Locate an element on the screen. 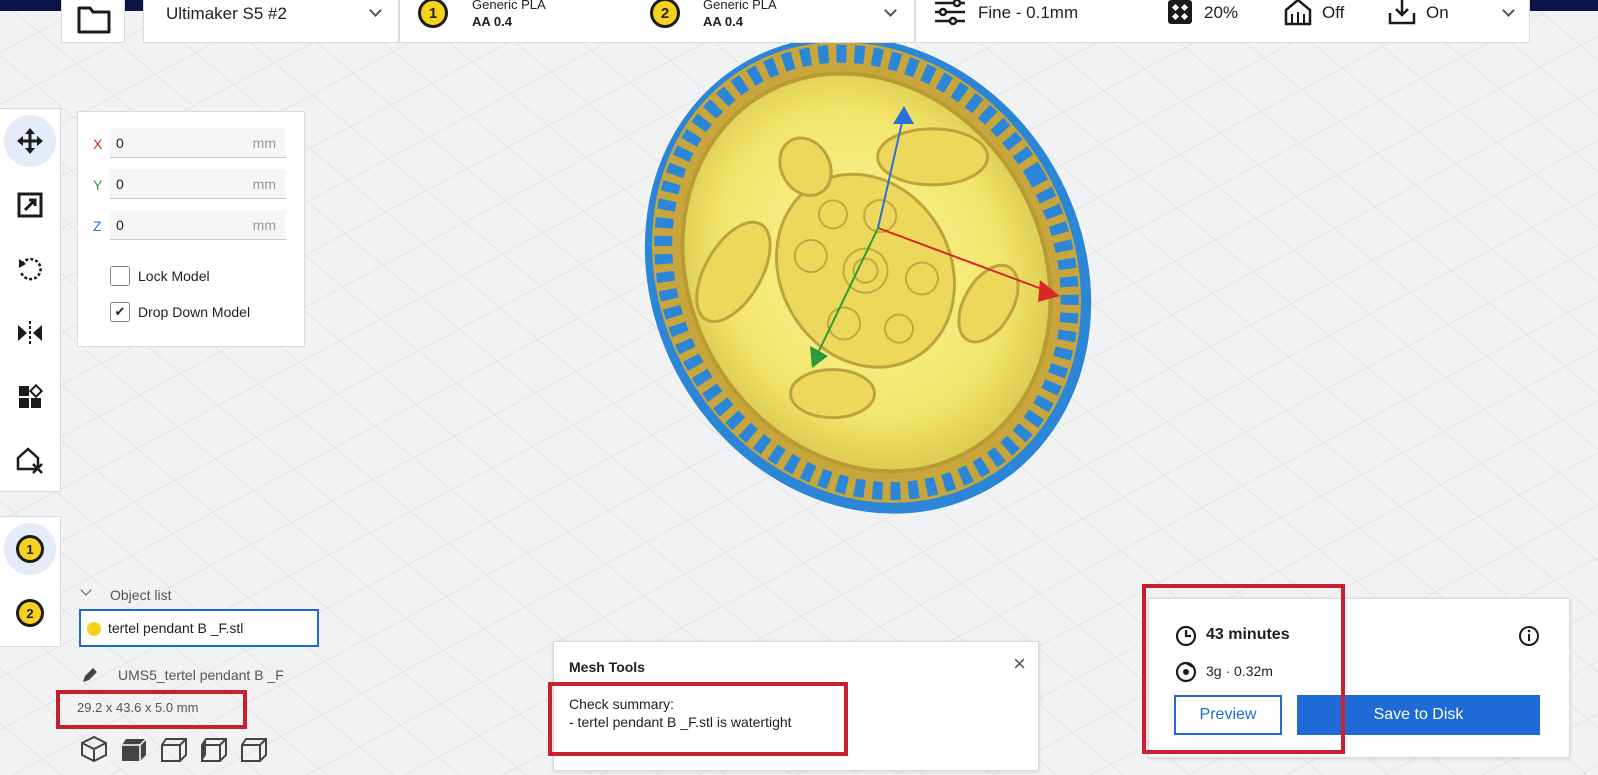  mirror-icon is located at coordinates (30, 333).